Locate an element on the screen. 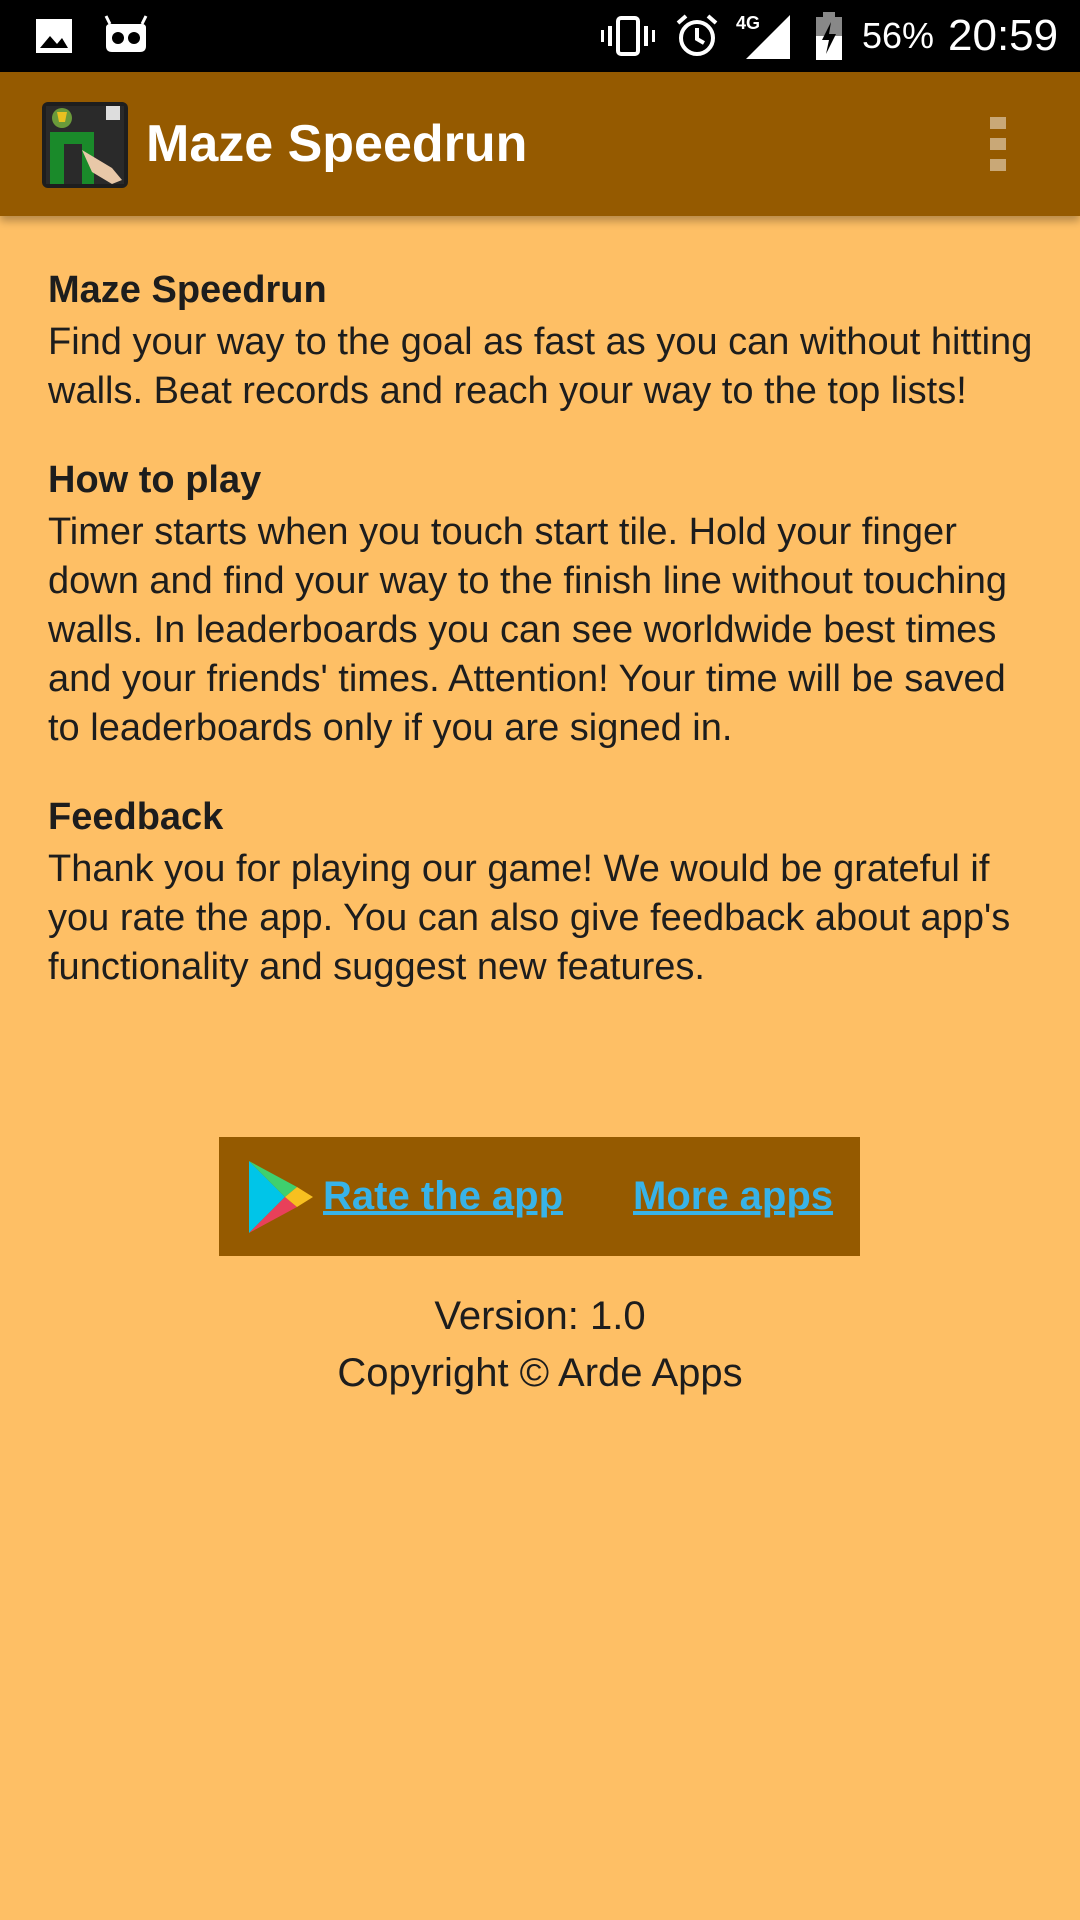  overflow-menu-icon is located at coordinates (998, 144).